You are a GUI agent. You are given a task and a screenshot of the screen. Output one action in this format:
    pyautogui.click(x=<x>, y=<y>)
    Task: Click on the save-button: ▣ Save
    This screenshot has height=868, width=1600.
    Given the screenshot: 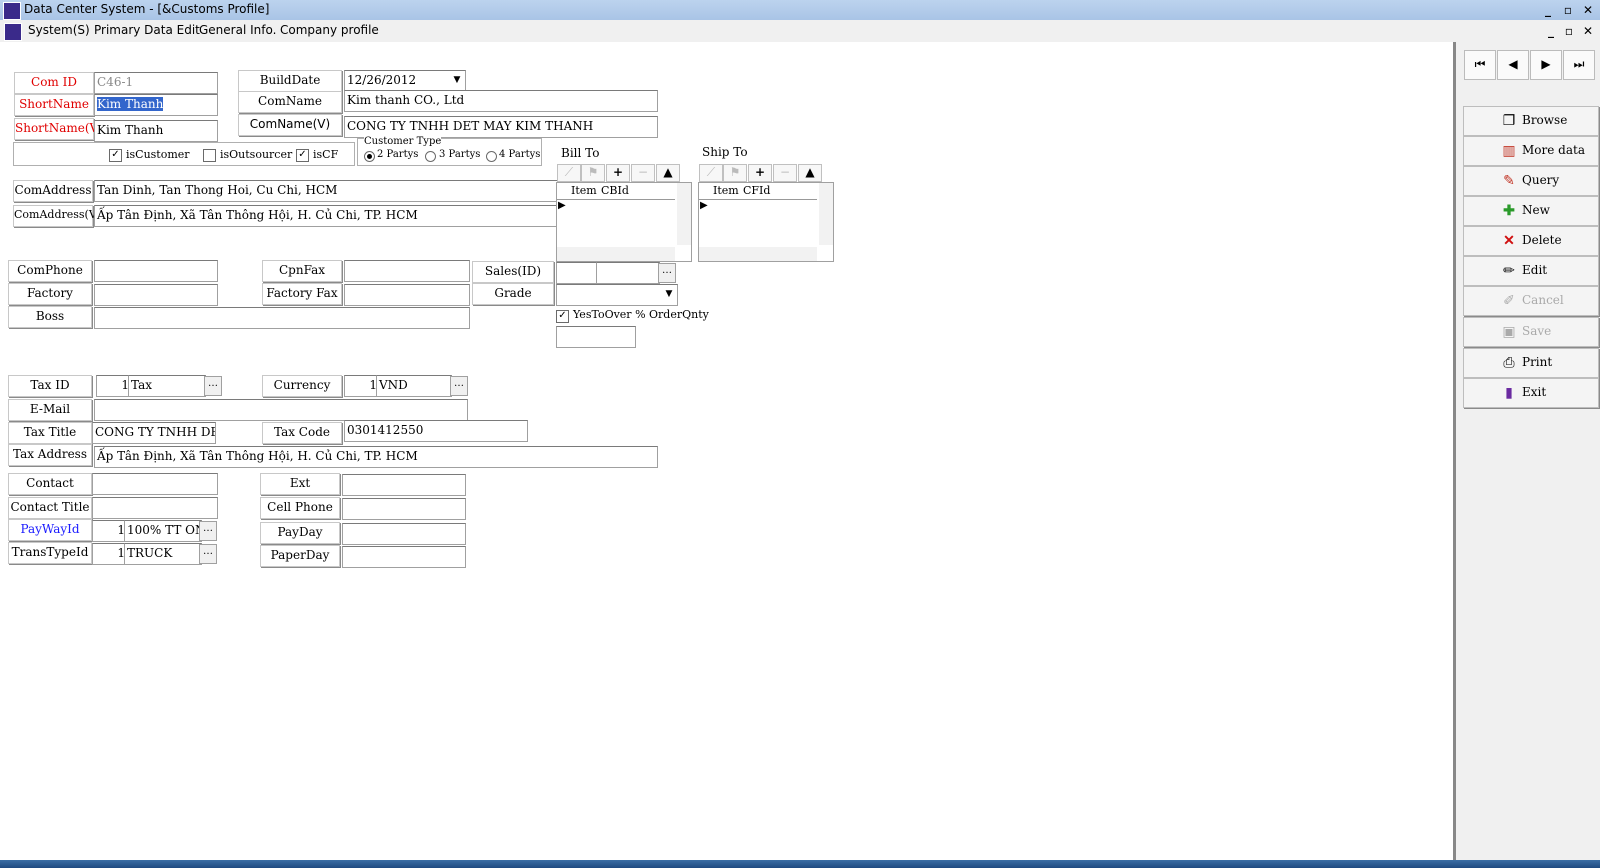 What is the action you would take?
    pyautogui.click(x=1531, y=332)
    